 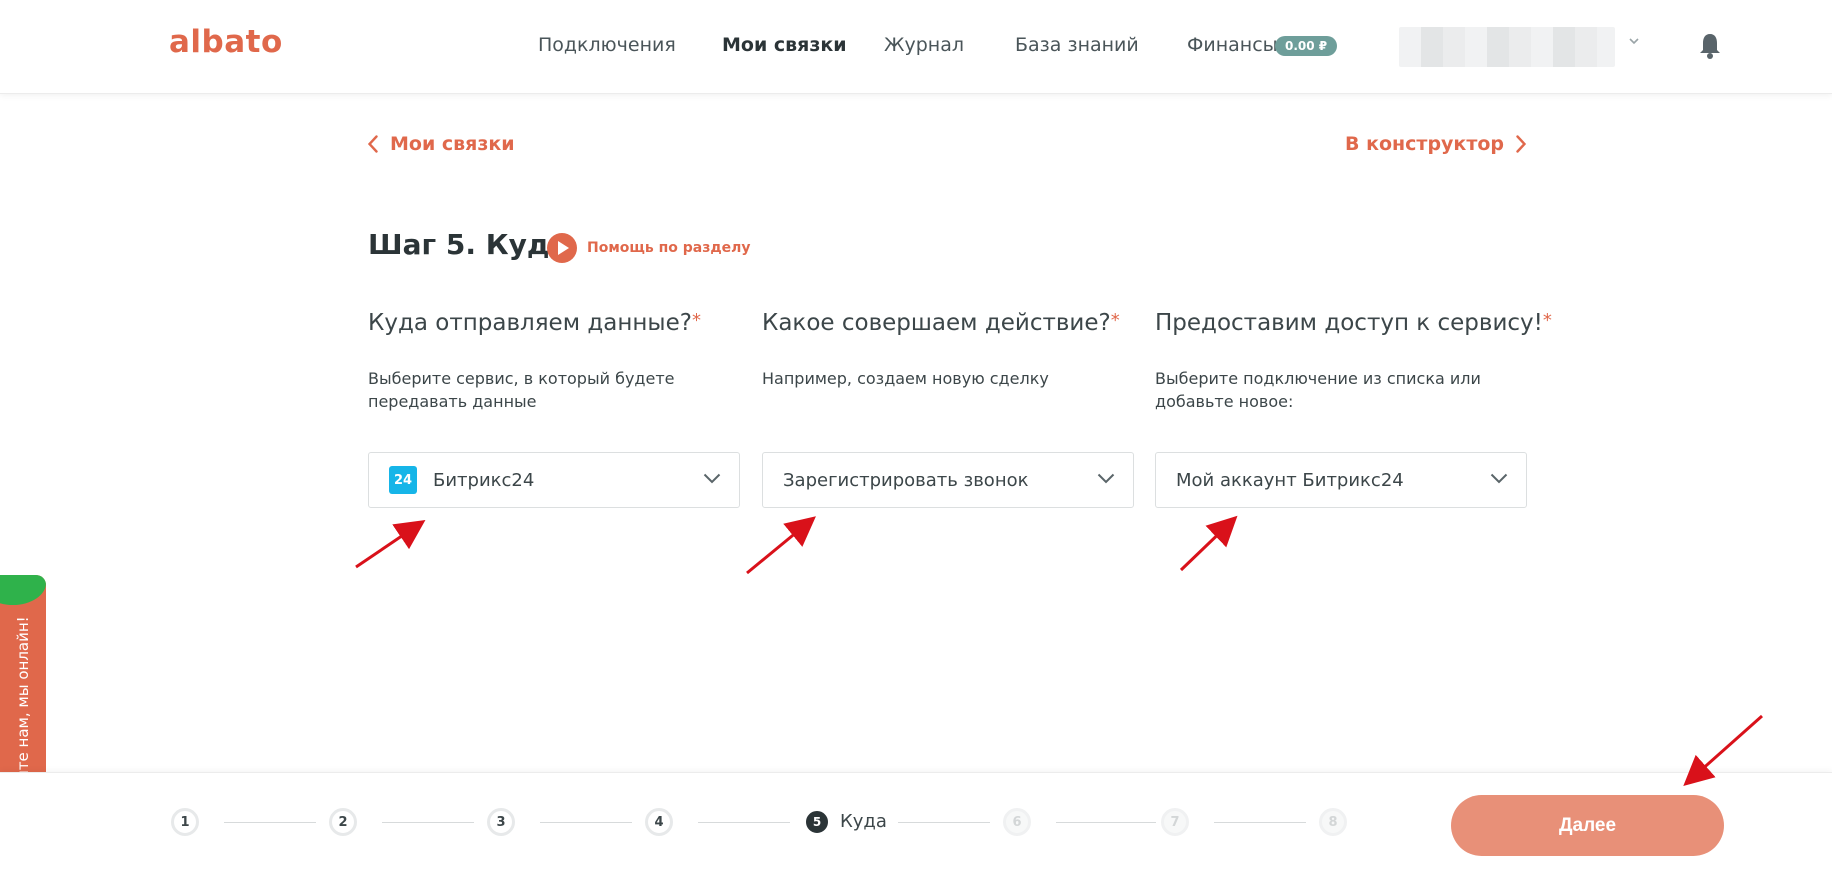 I want to click on arrow-to-next-button, so click(x=1723, y=750).